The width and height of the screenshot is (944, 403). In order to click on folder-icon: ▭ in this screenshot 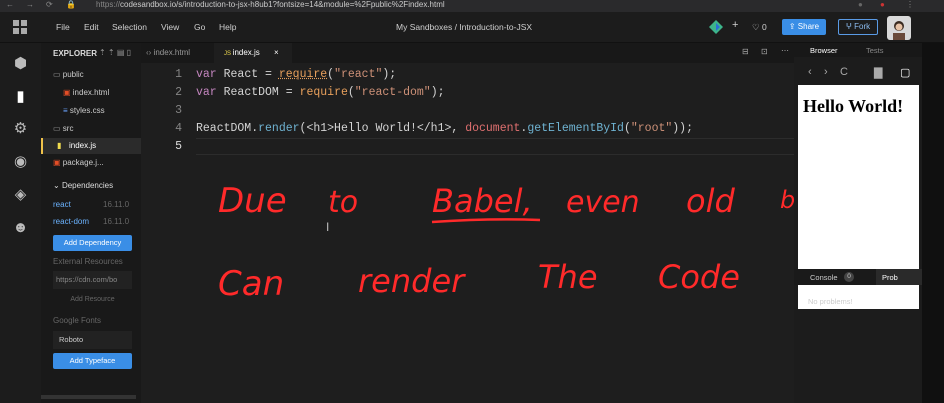, I will do `click(58, 74)`.